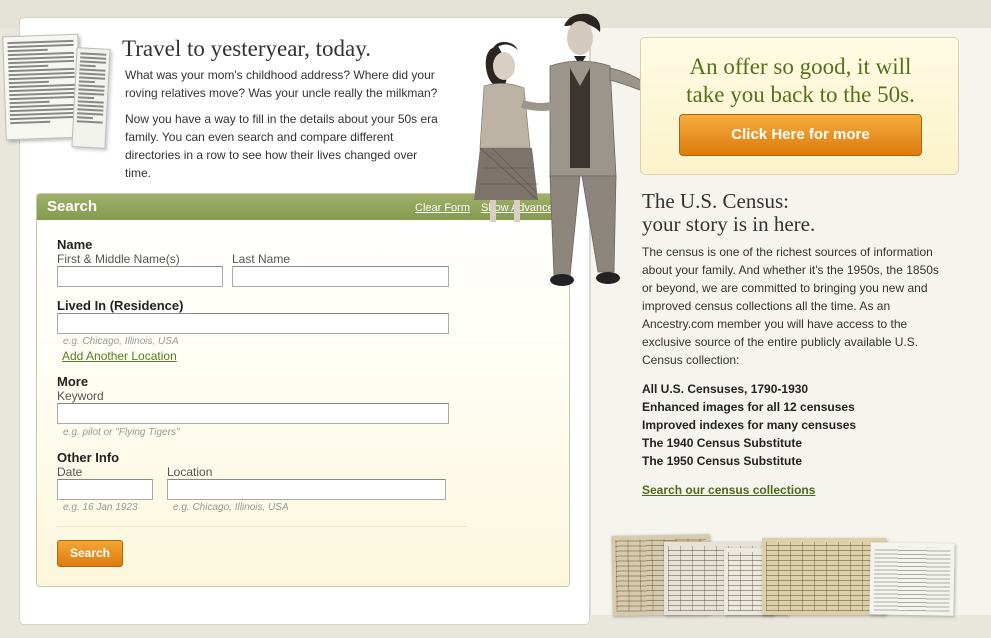 This screenshot has height=638, width=991. I want to click on directory-record-image, so click(912, 579).